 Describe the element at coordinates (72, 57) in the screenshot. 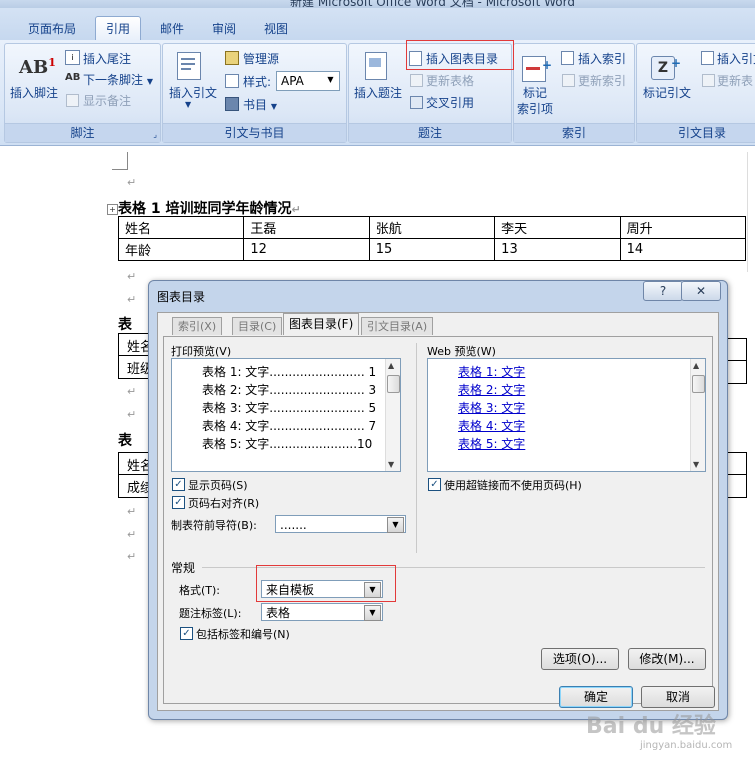

I see `endnote-icon: i` at that location.